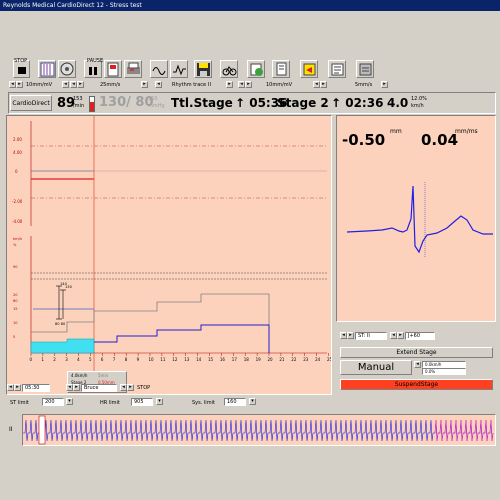 Image resolution: width=500 pixels, height=500 pixels. I want to click on stop-decrease: ◂, so click(123, 387).